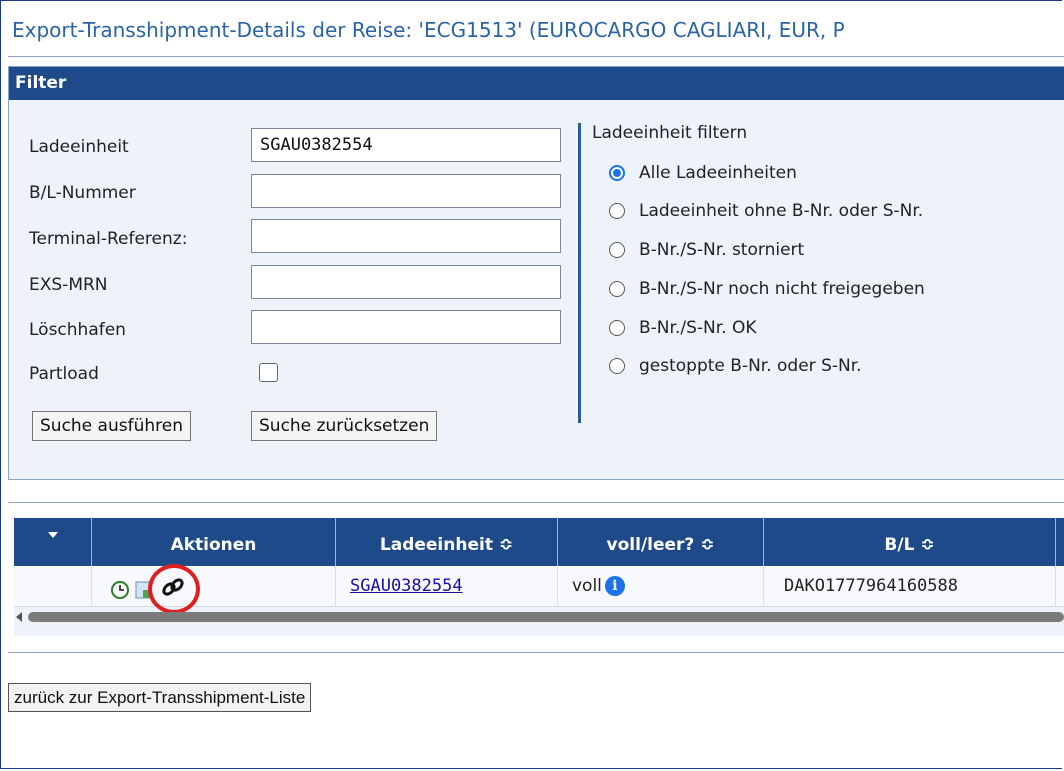  What do you see at coordinates (214, 589) in the screenshot?
I see `actions-cell` at bounding box center [214, 589].